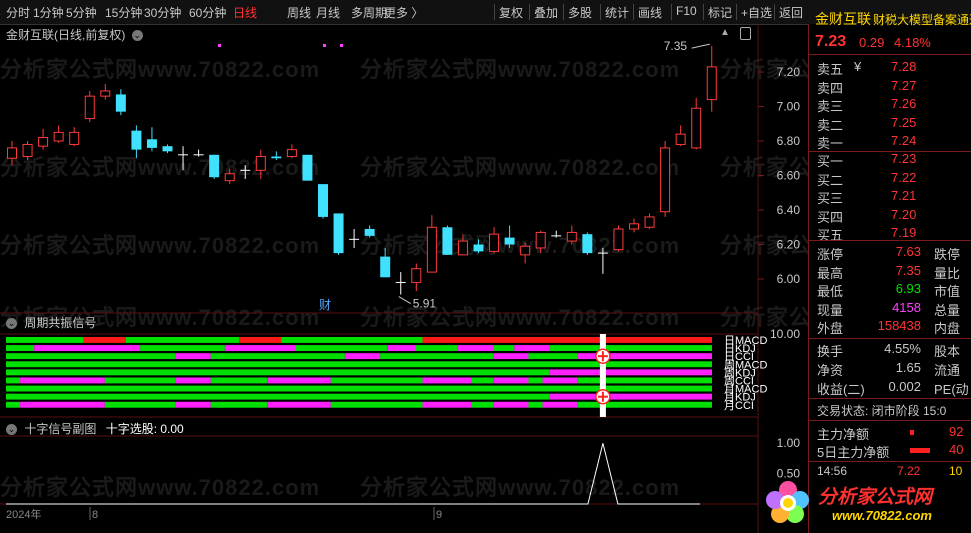 This screenshot has height=533, width=971. Describe the element at coordinates (947, 351) in the screenshot. I see `stat-label-right: 股本` at that location.